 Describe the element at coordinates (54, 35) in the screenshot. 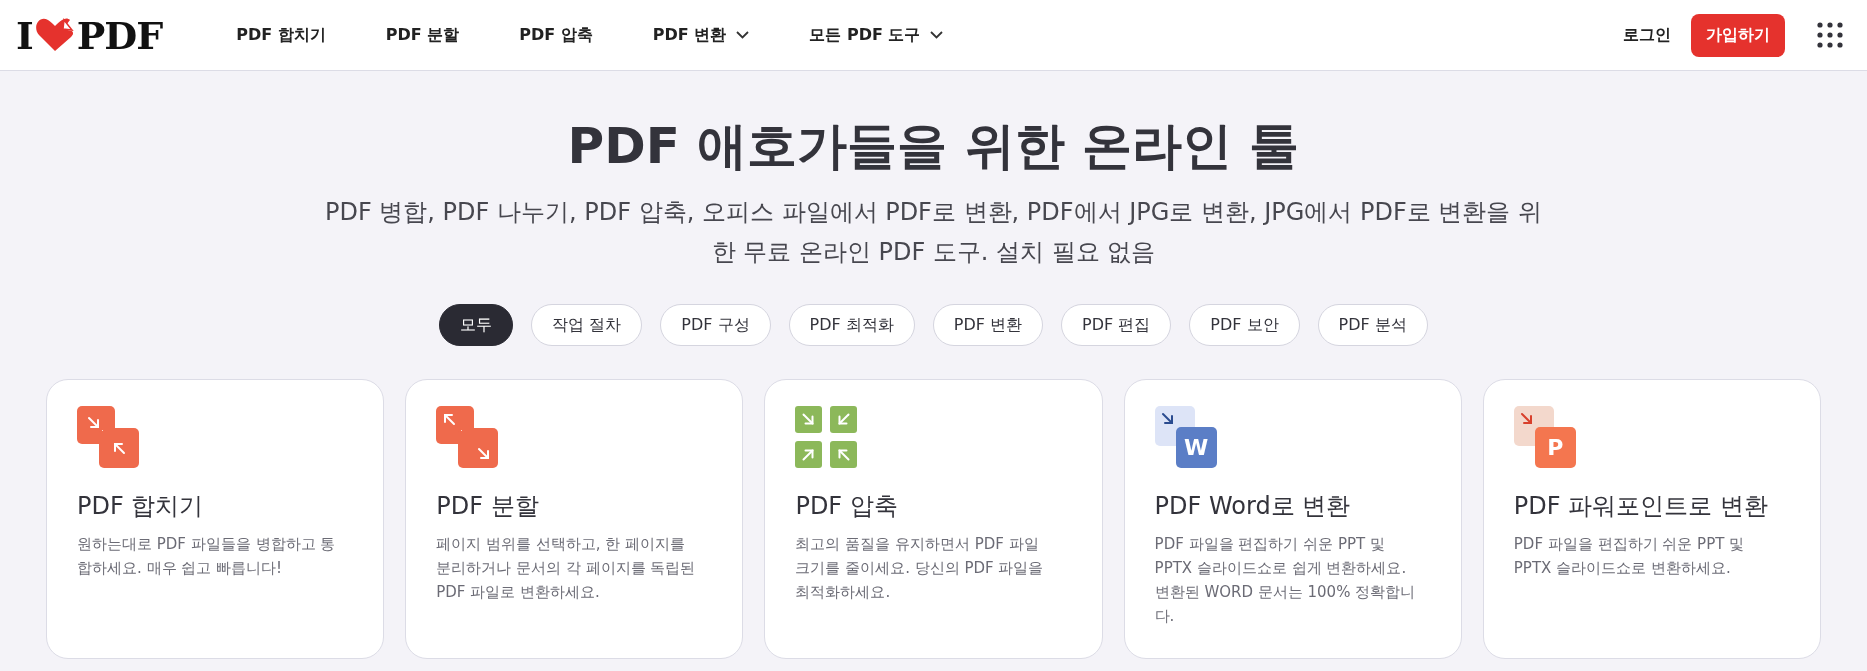

I see `heart-icon` at that location.